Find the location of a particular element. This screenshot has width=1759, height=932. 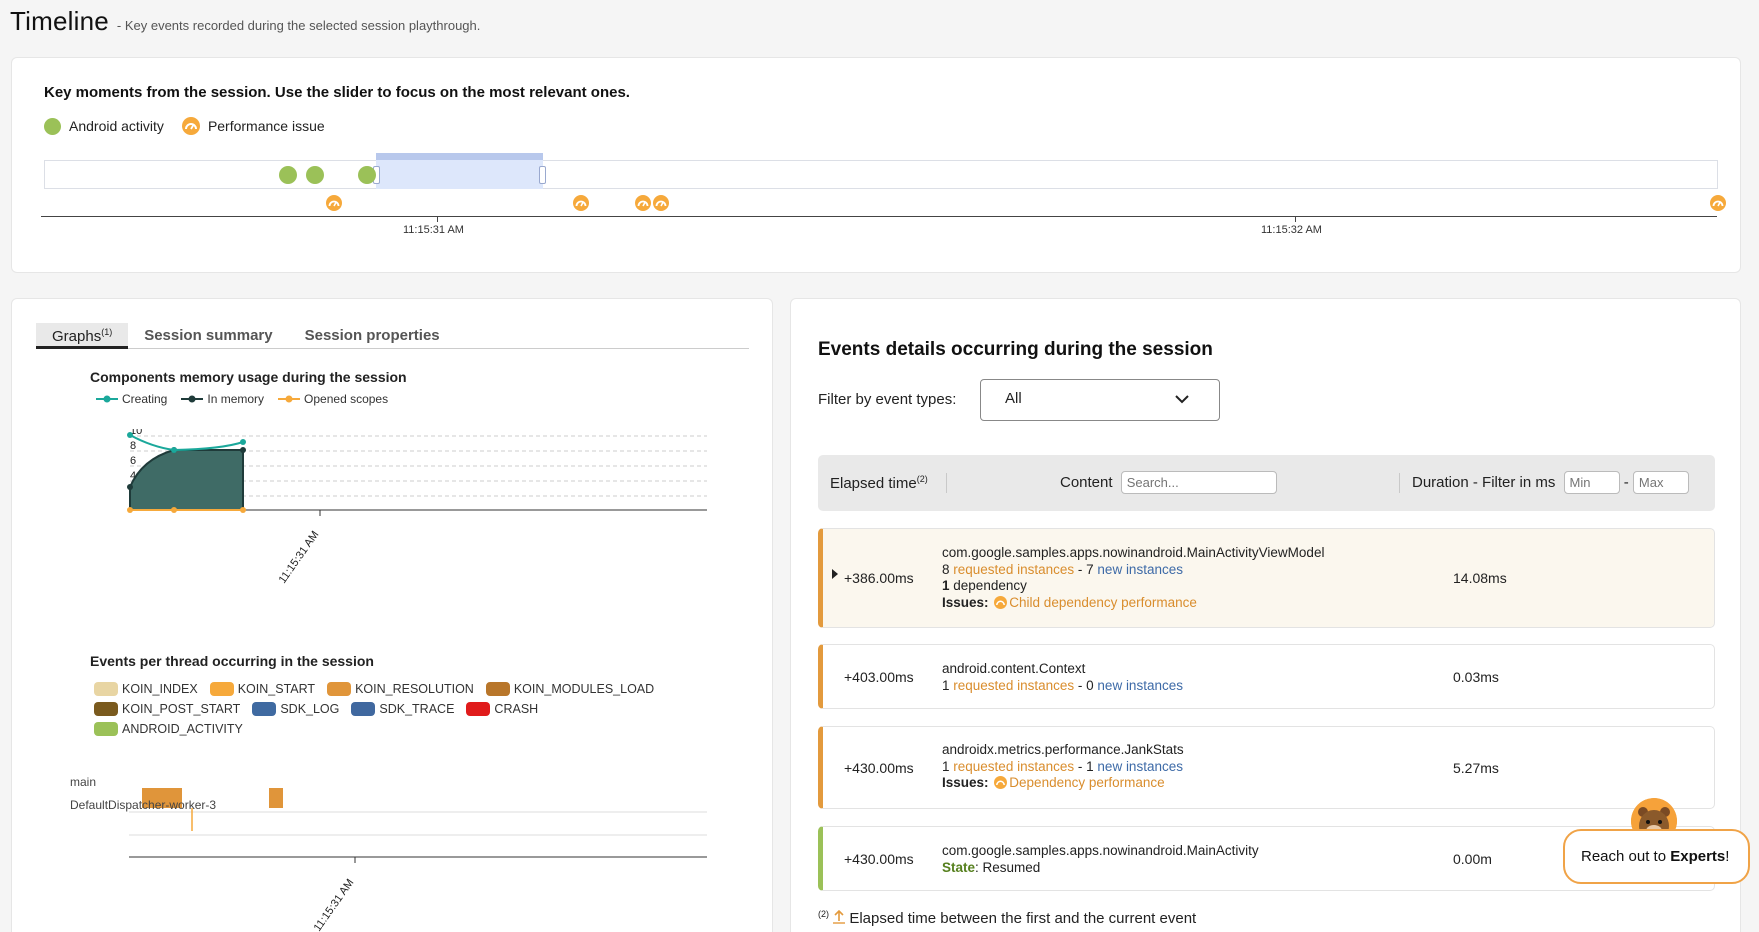

column-elapsed-time-footnote: (2) is located at coordinates (922, 479).